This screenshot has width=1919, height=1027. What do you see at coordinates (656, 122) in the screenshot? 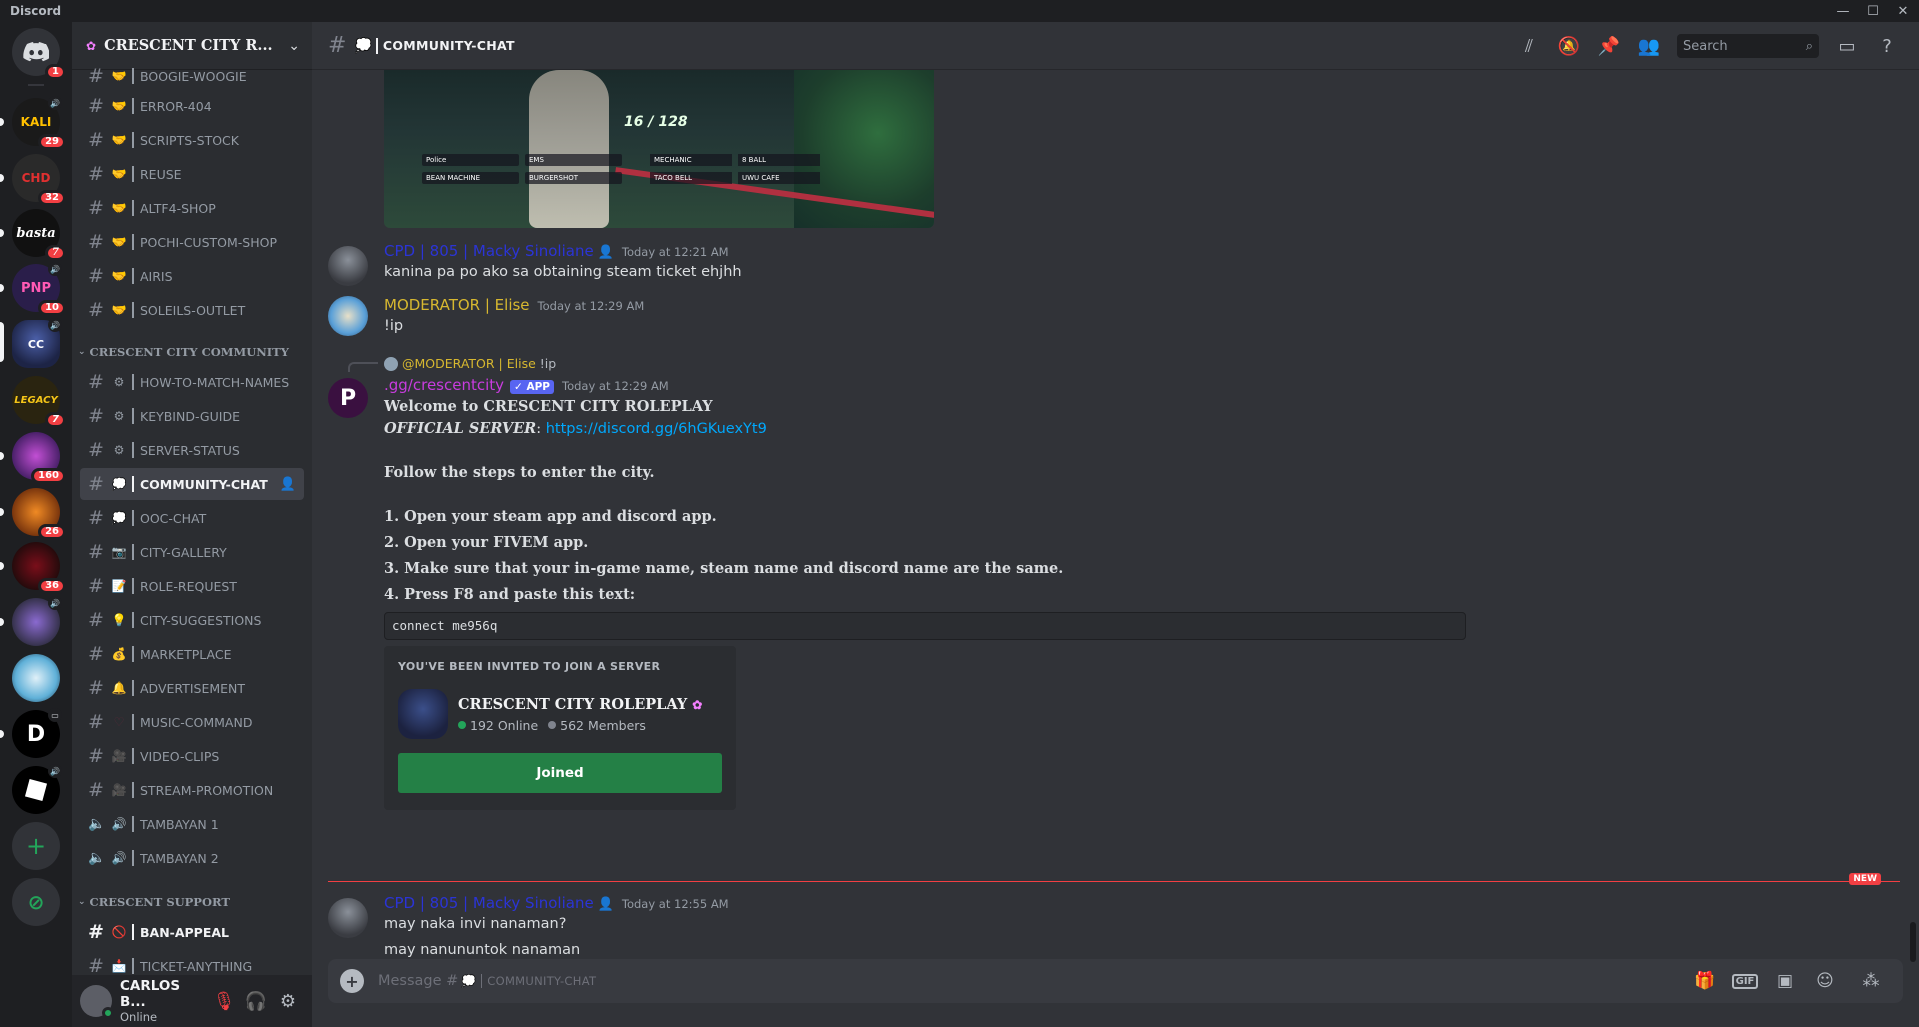
I see `image-counter: 16 / 128` at bounding box center [656, 122].